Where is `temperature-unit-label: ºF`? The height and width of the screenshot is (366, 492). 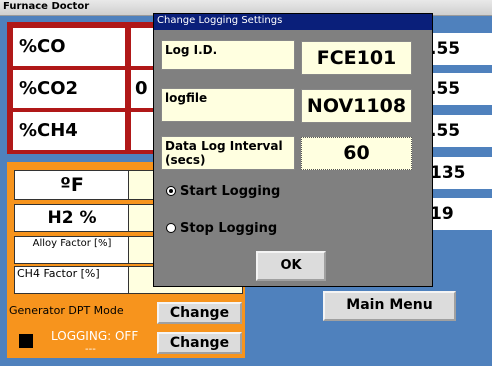 temperature-unit-label: ºF is located at coordinates (72, 185).